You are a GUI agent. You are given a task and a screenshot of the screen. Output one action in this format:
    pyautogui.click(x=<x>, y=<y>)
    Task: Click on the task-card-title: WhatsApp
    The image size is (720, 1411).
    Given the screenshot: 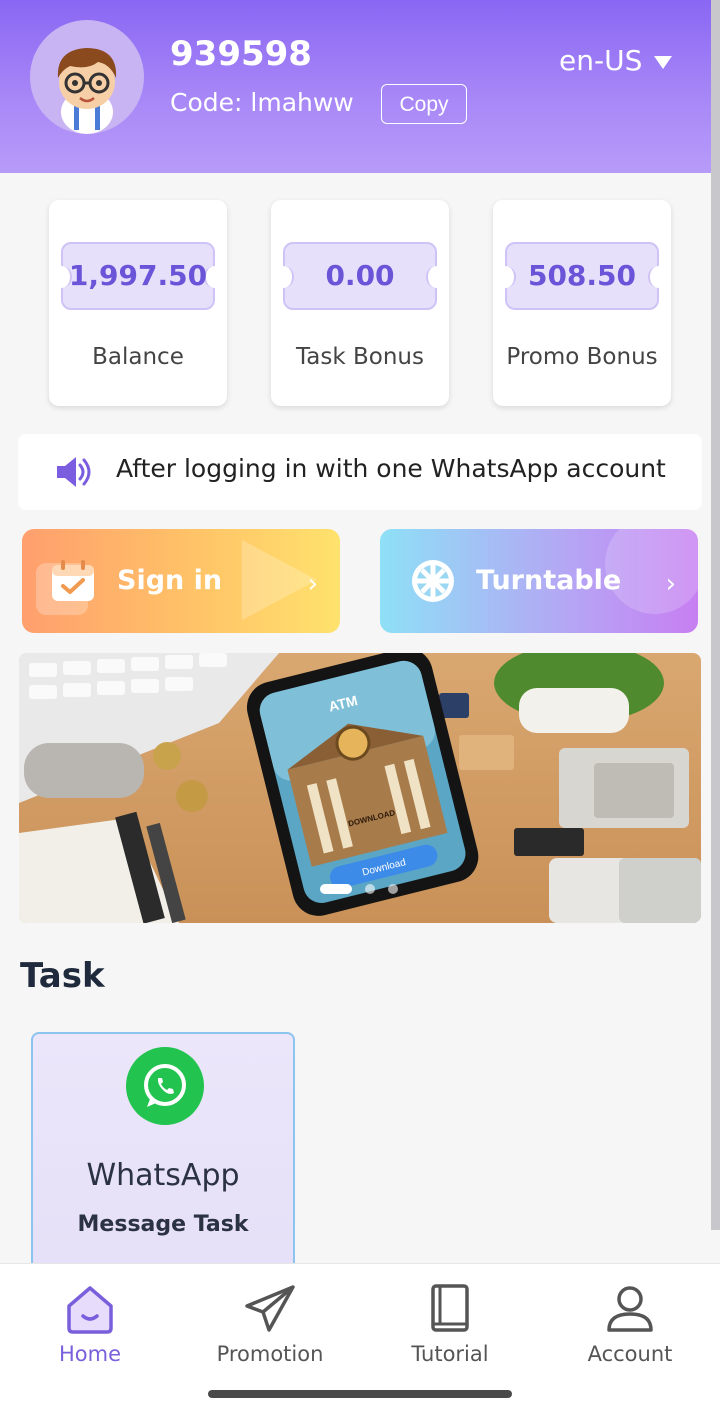 What is the action you would take?
    pyautogui.click(x=163, y=1175)
    